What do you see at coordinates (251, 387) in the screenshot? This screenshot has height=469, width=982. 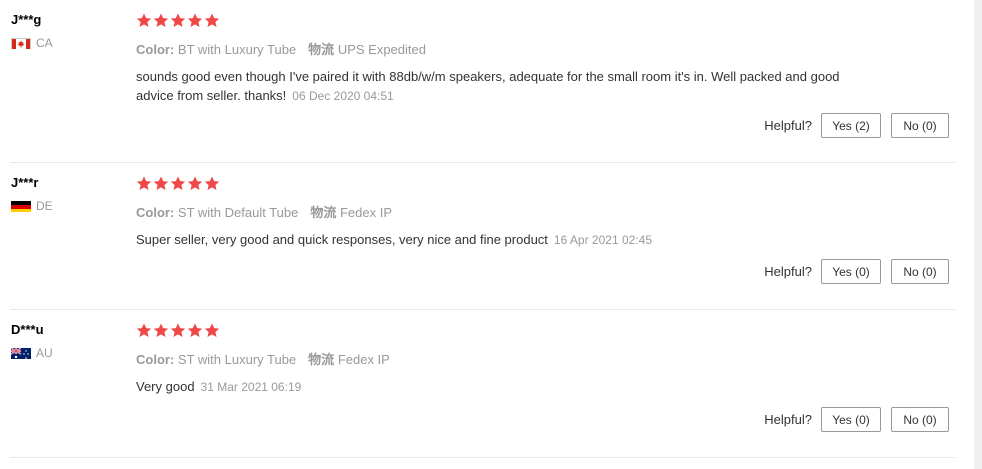 I see `review-date: 31 Mar 2021 06:19` at bounding box center [251, 387].